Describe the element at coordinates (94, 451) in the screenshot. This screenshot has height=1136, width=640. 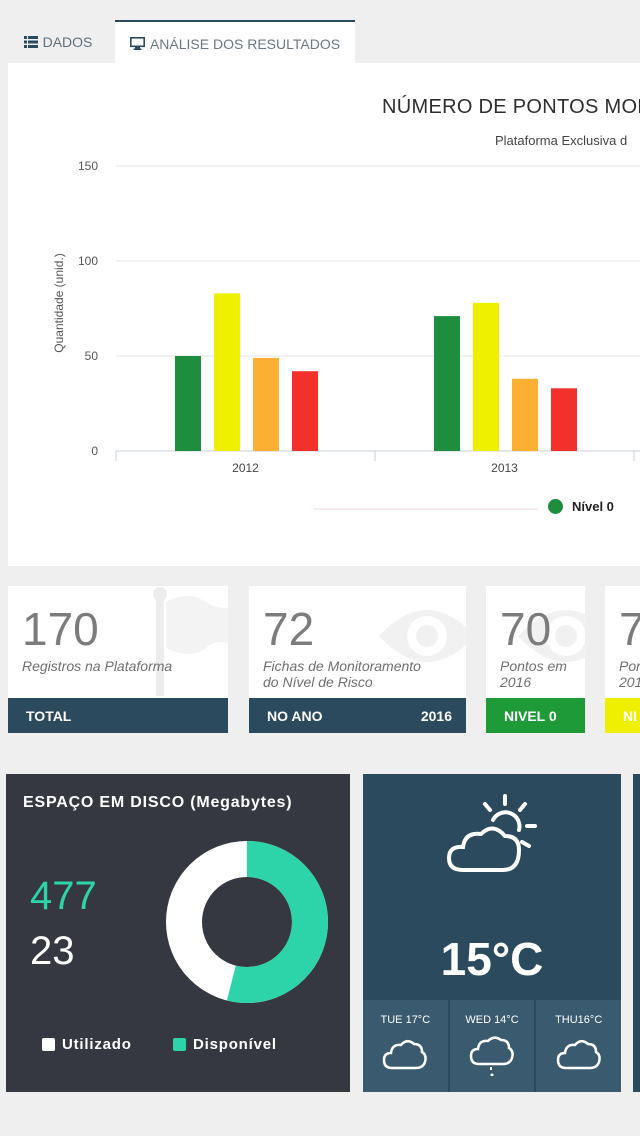
I see `y-tick-label: 0` at that location.